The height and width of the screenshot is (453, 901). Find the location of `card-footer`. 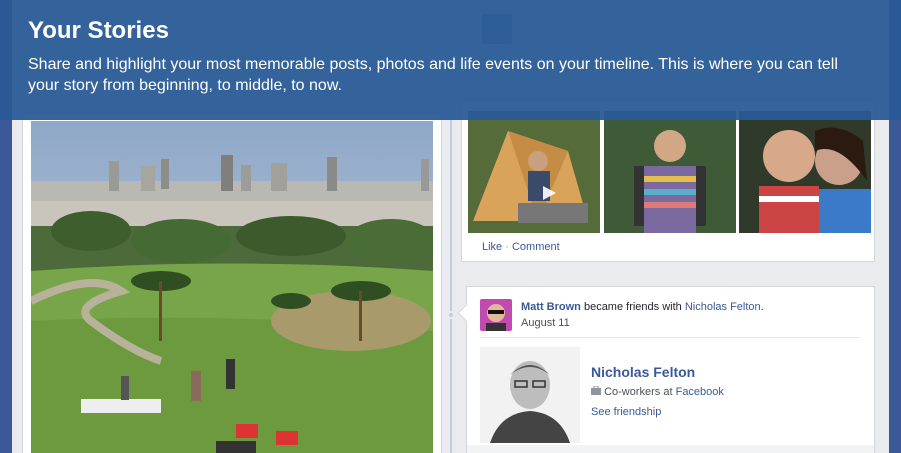

card-footer is located at coordinates (670, 449).